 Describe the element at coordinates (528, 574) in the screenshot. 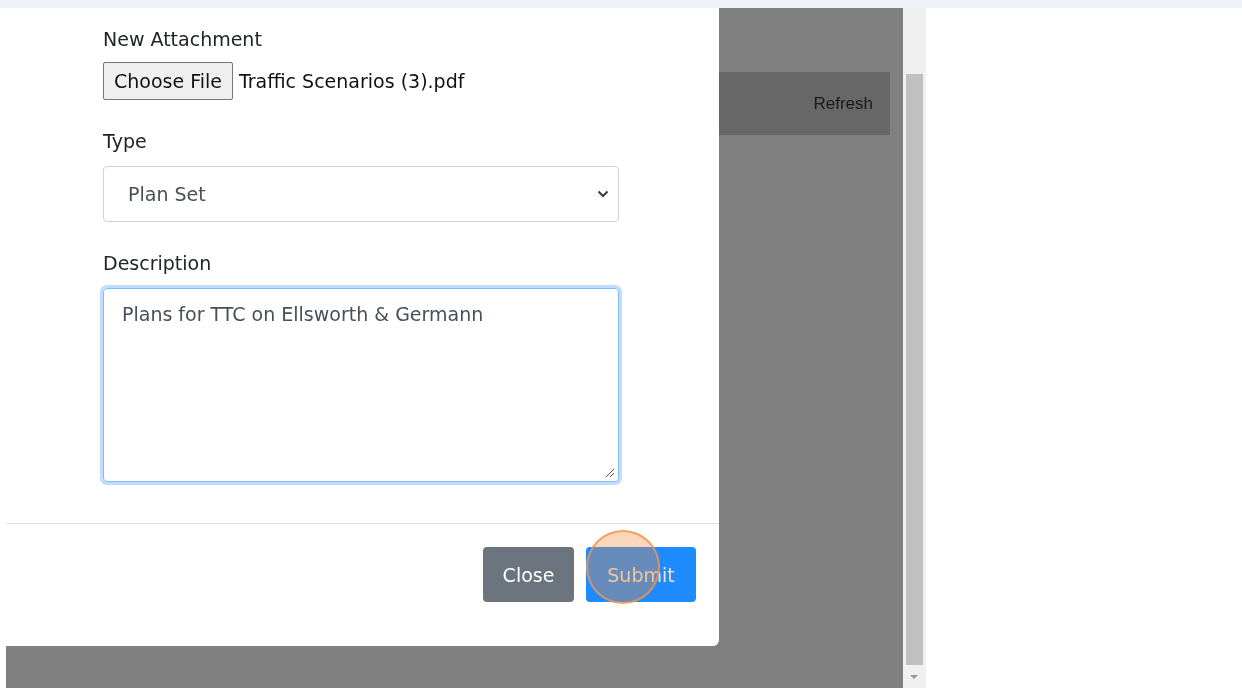

I see `close-button: Close` at that location.